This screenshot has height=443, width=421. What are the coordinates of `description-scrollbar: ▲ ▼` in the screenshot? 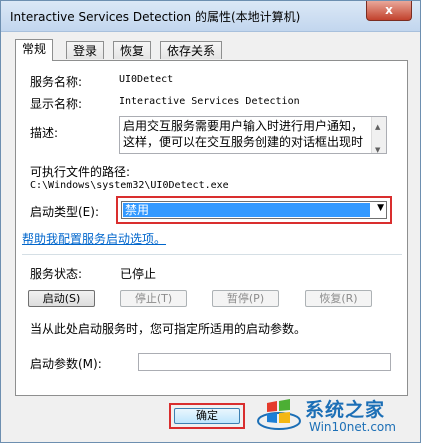 It's located at (378, 135).